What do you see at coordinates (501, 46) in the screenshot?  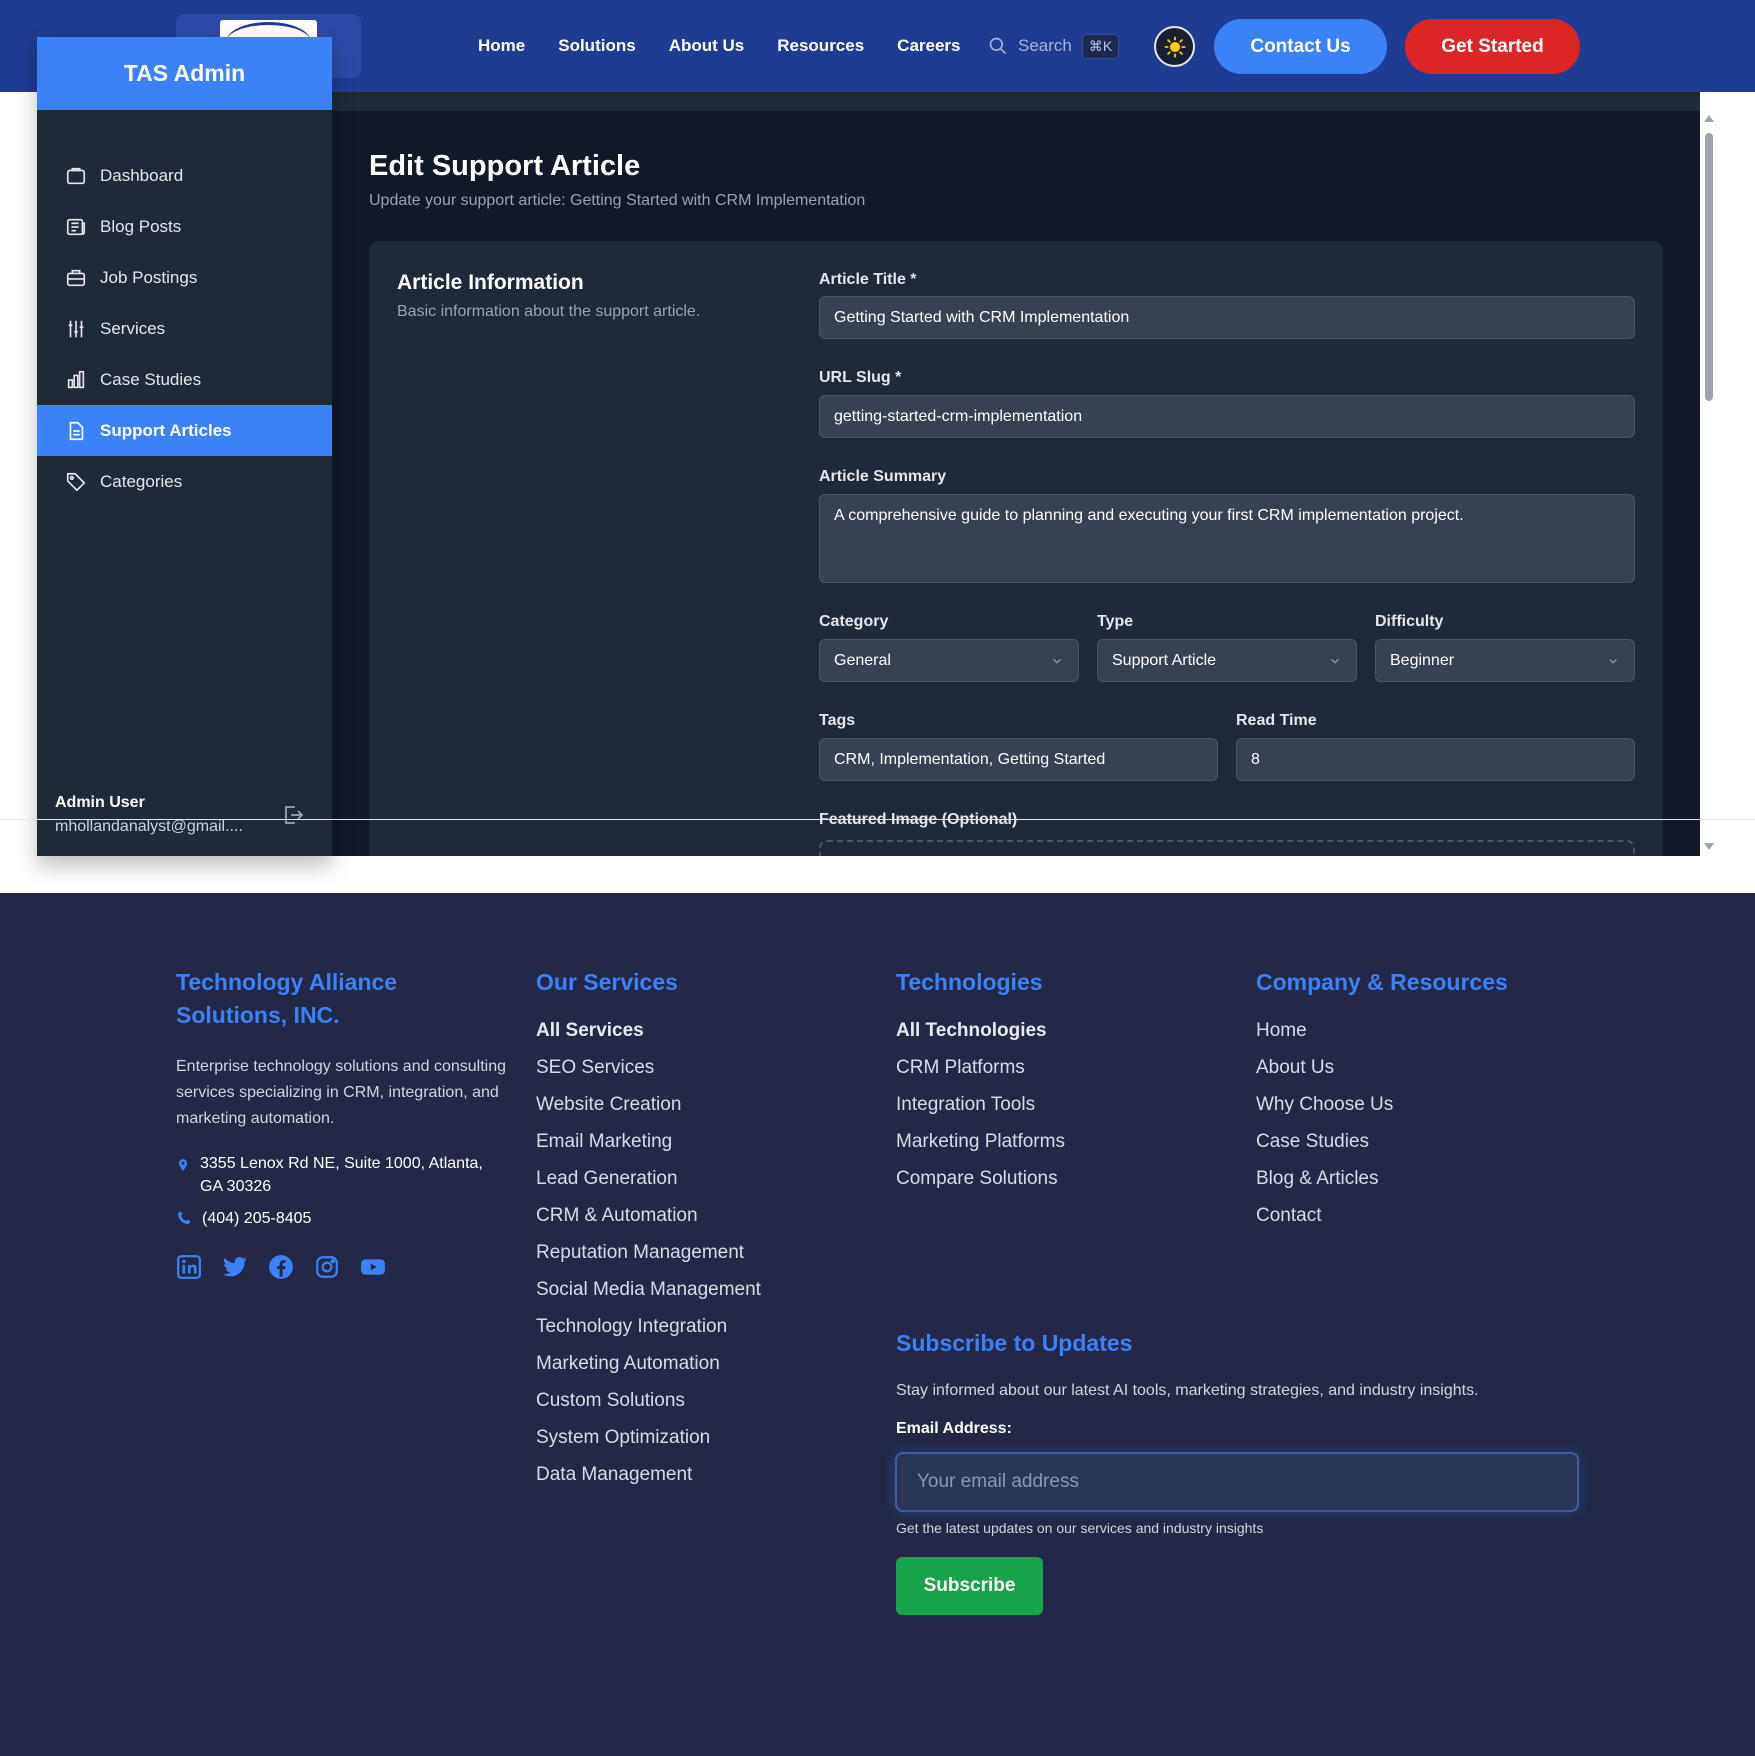 I see `nav-link-home: Home` at bounding box center [501, 46].